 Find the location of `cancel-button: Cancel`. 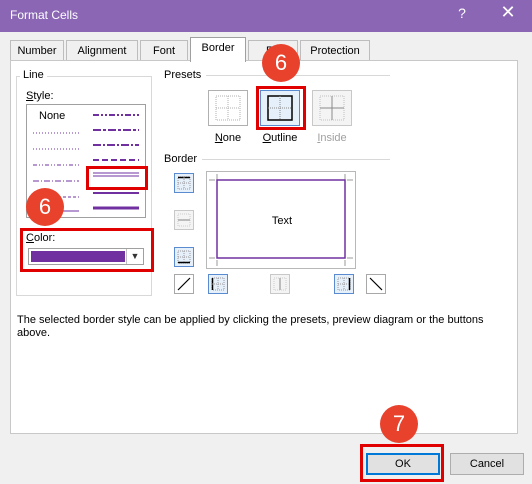

cancel-button: Cancel is located at coordinates (487, 464).